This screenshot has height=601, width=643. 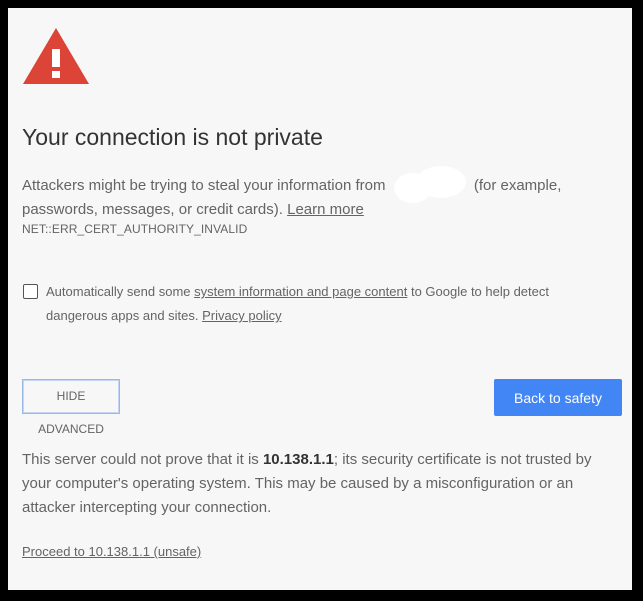 I want to click on proceed-unsafe-link: Proceed to 10.138.1.1 (unsafe), so click(x=111, y=551).